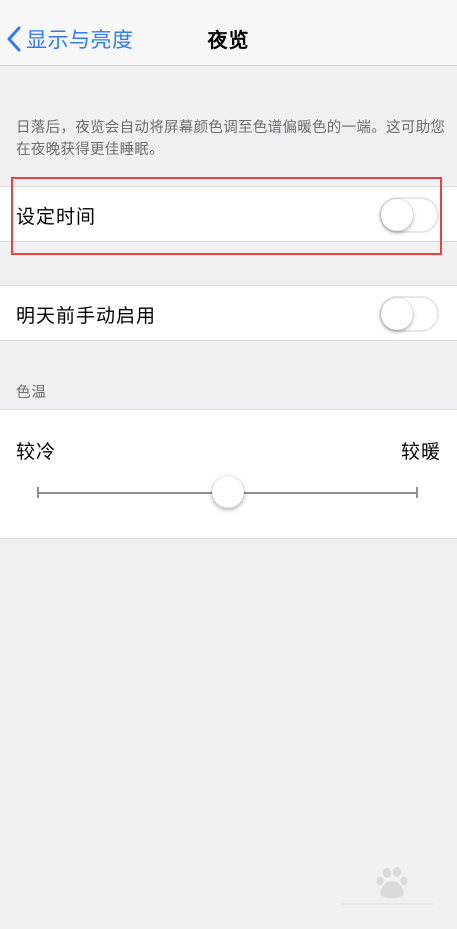 This screenshot has height=929, width=457. I want to click on color-temperature-slider-thumb, so click(228, 492).